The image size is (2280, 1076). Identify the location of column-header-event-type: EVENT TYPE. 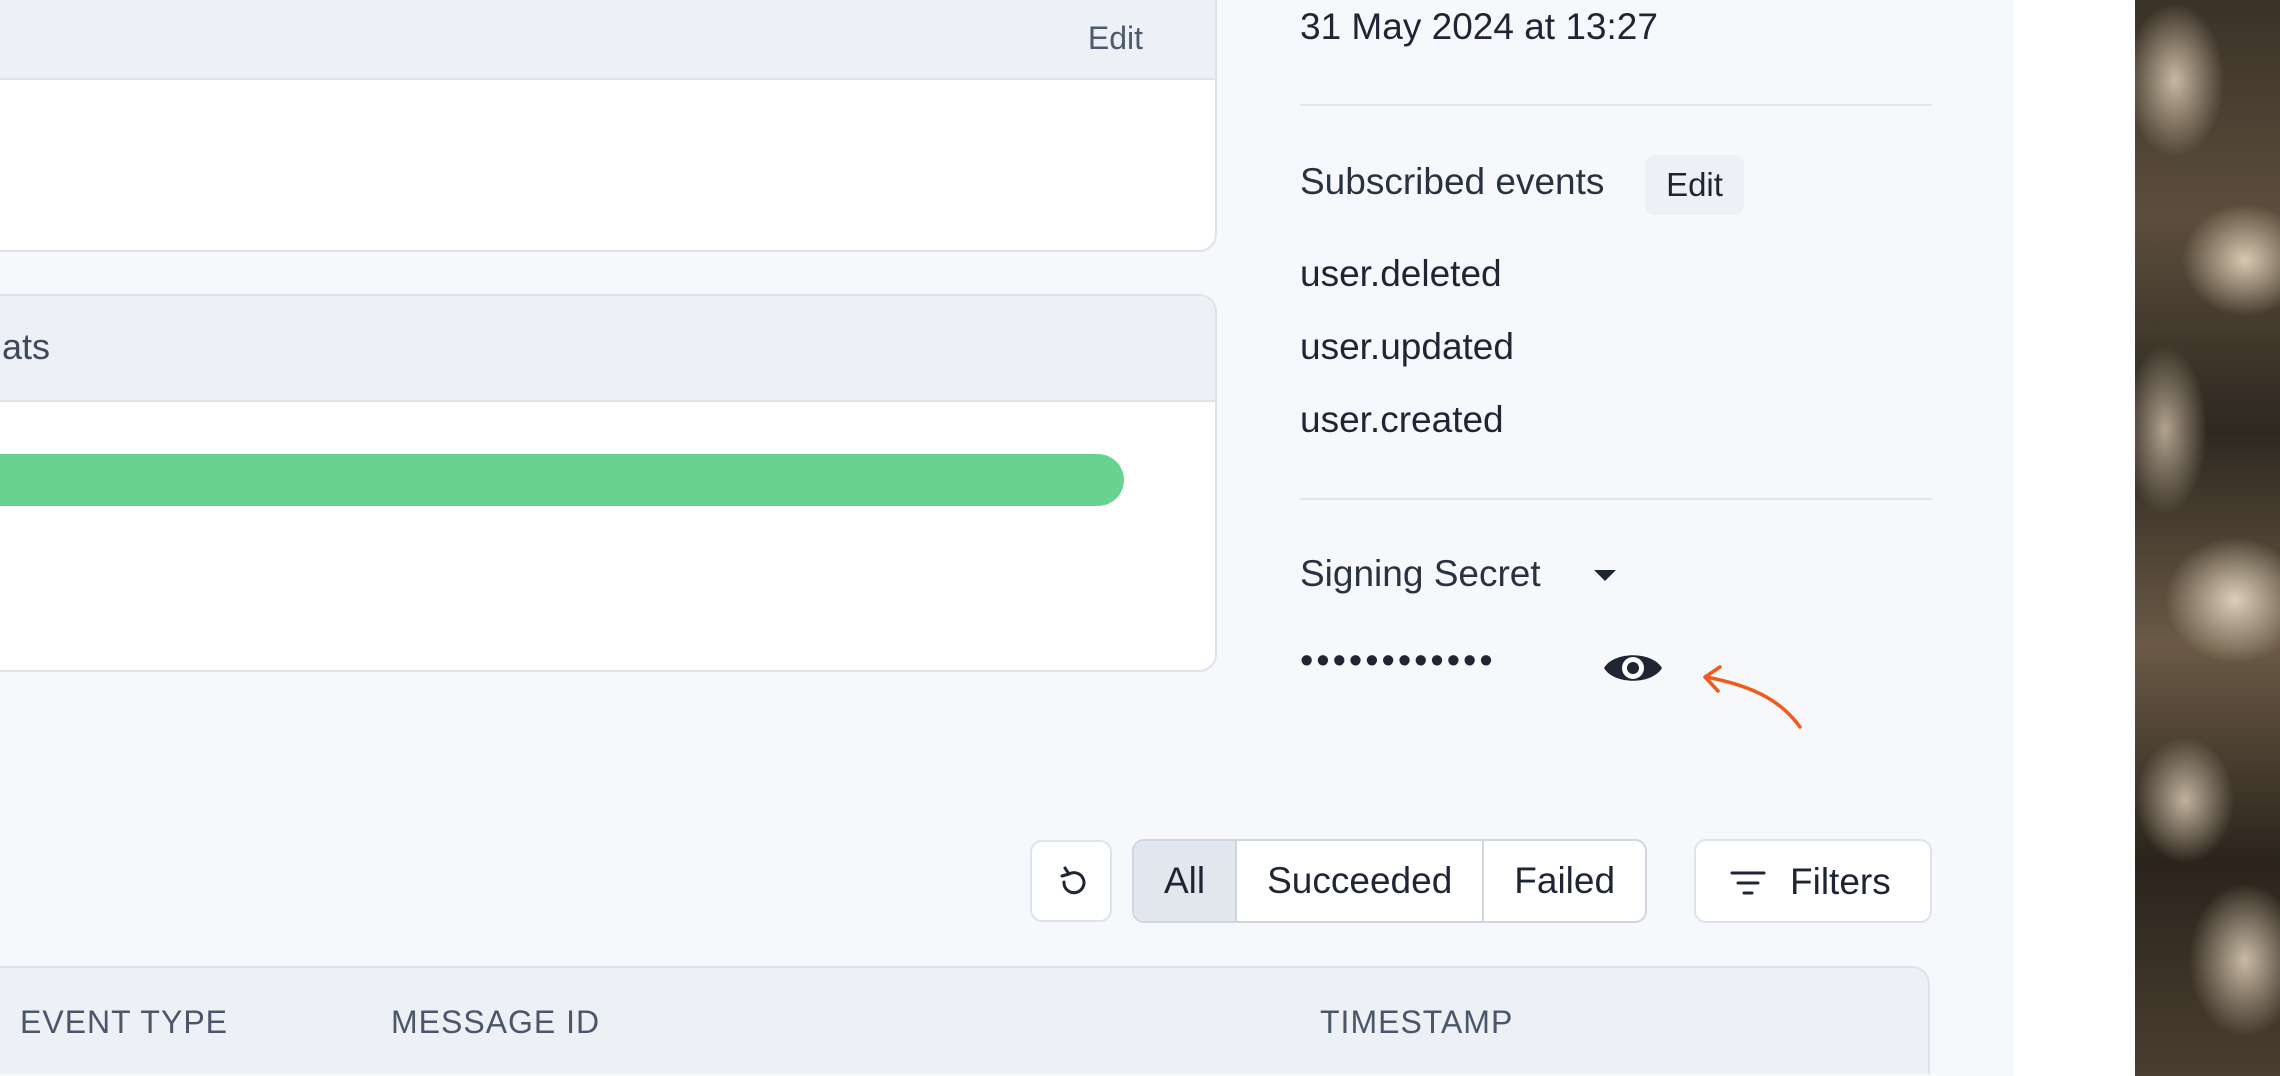
(124, 1022).